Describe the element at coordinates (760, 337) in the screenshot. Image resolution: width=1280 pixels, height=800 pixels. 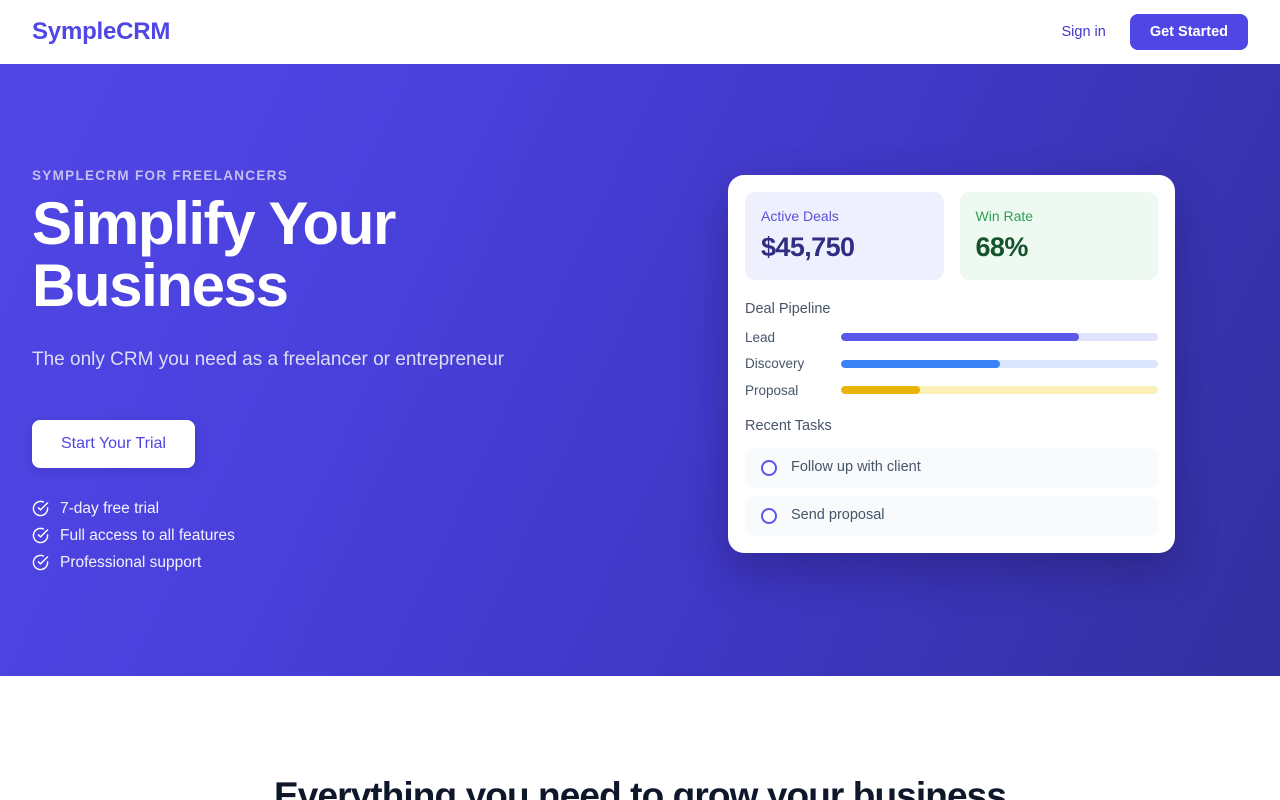
I see `pipeline-stage-label: Lead` at that location.